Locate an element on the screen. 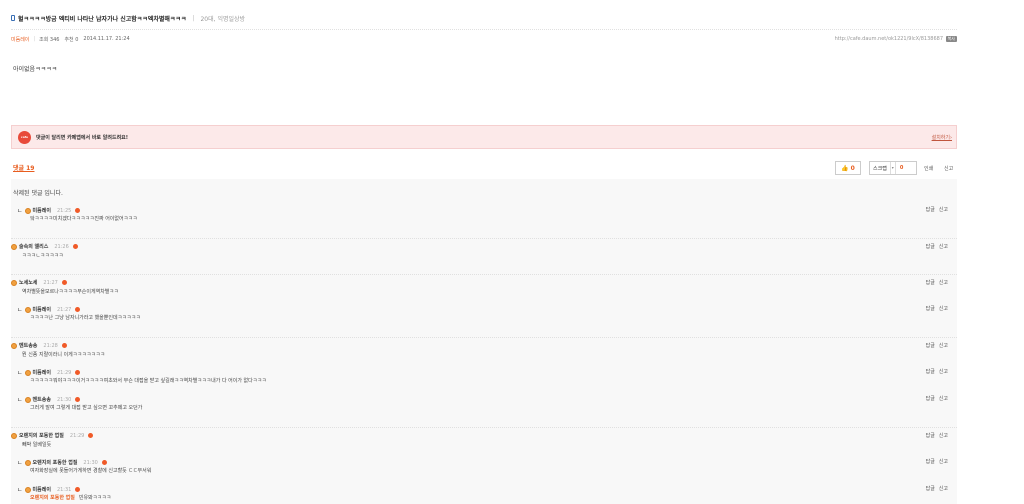 The image size is (1024, 504). comment-text: 그러게 말여 그렇게 대접 받고 싶으면 꼬추떼고 오던가 is located at coordinates (86, 408).